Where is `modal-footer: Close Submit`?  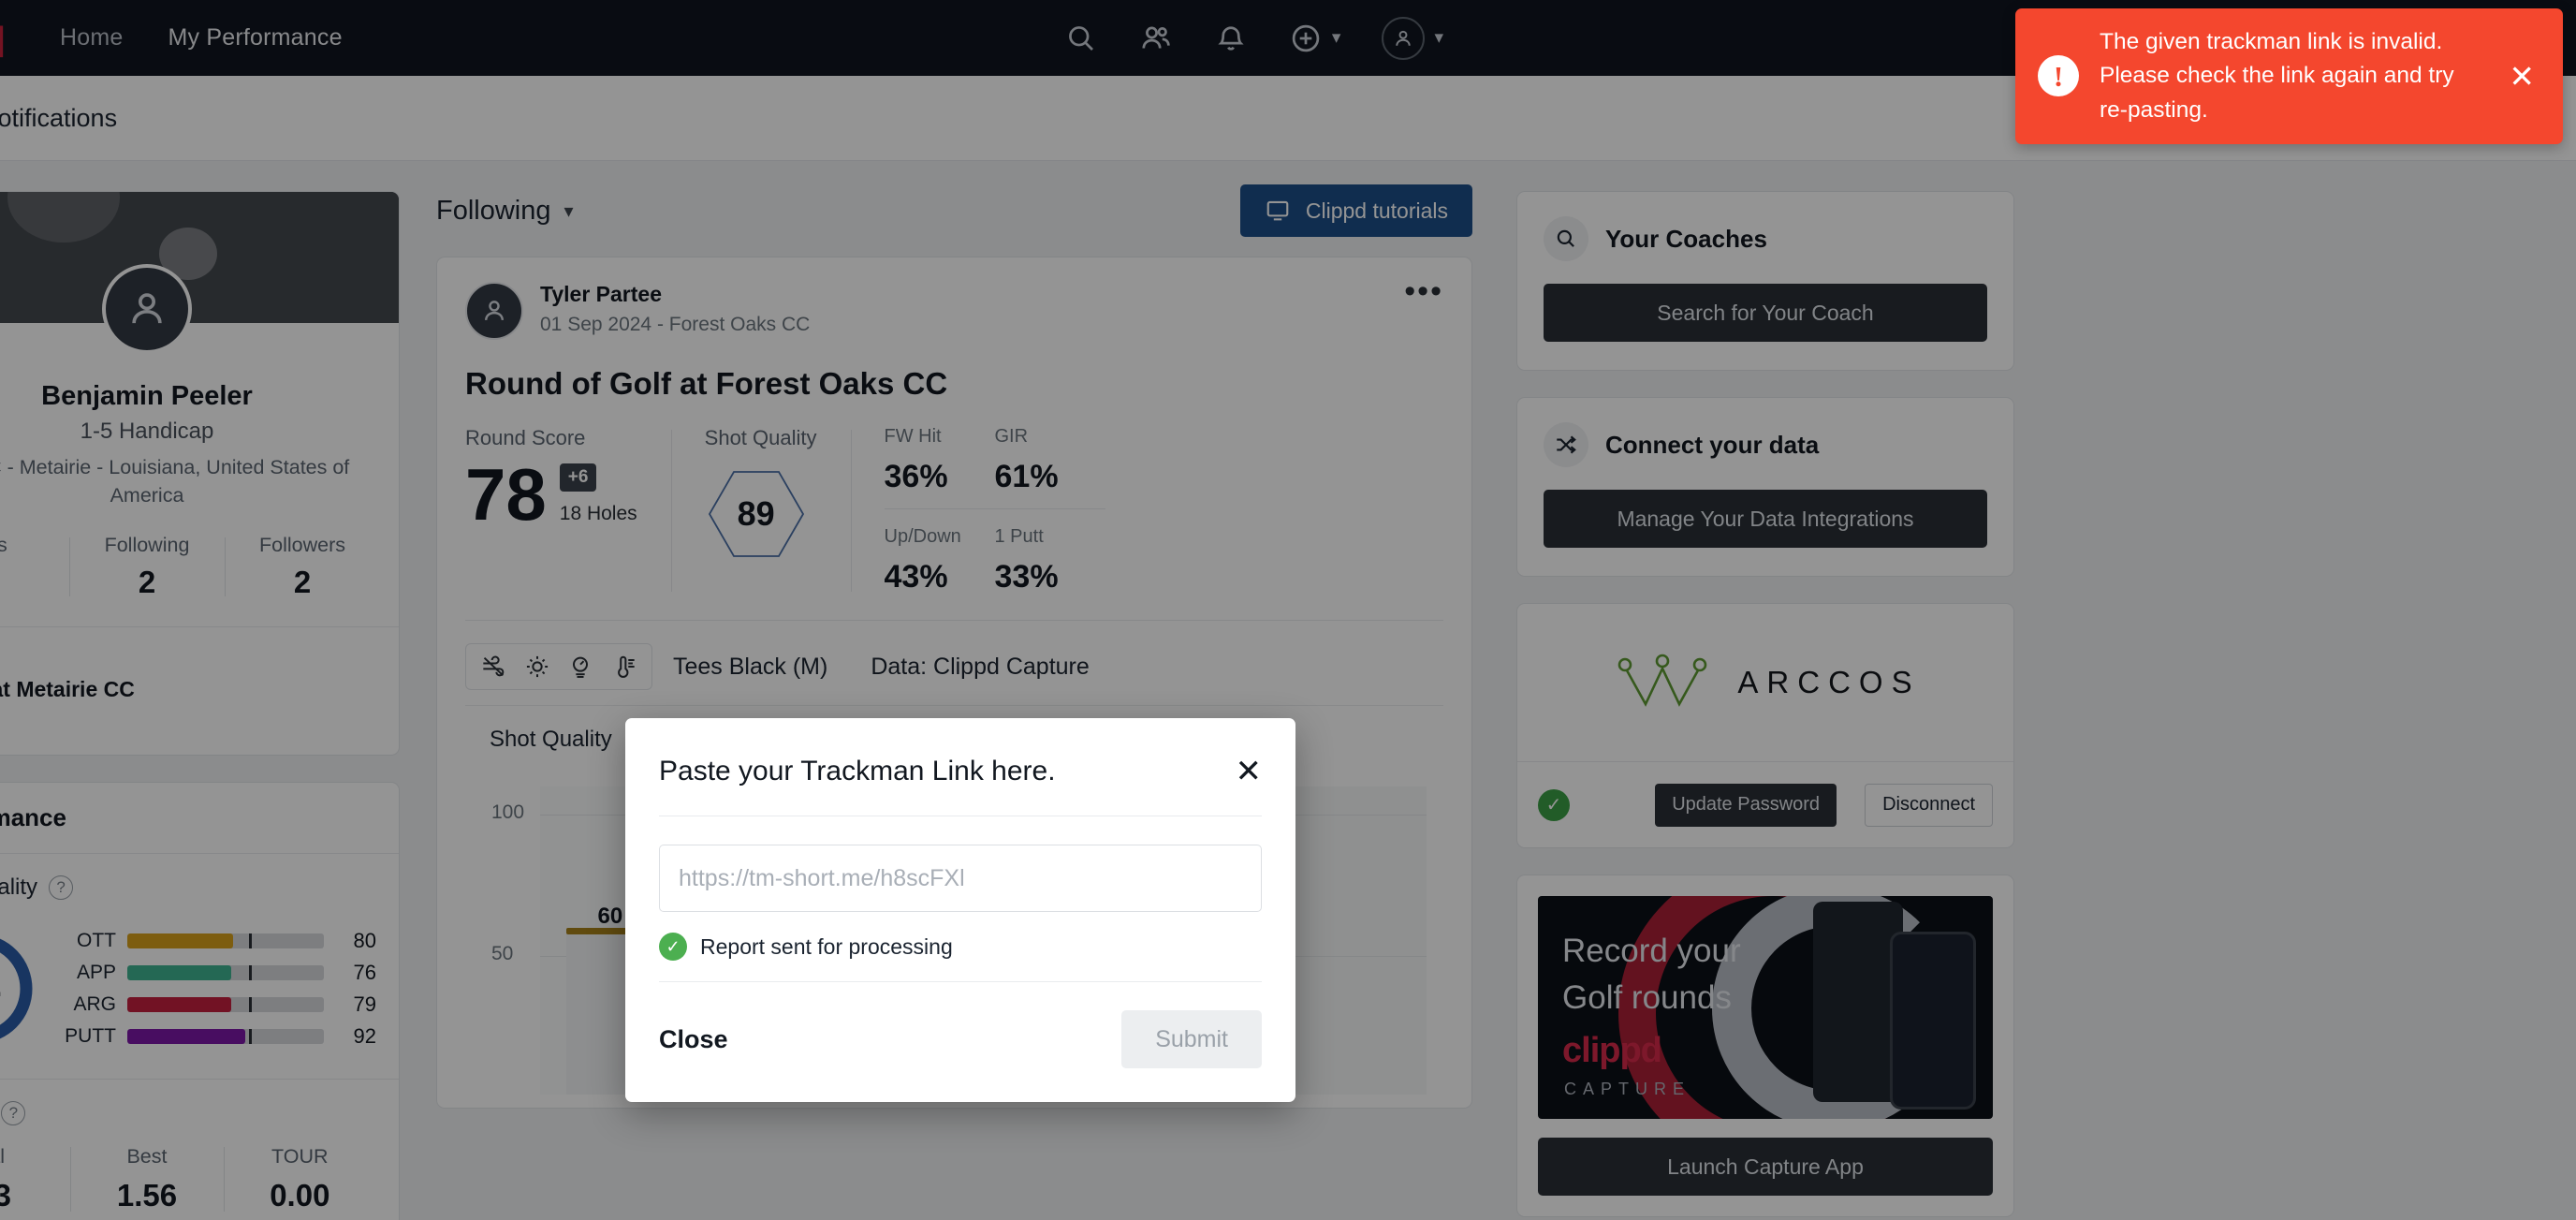 modal-footer: Close Submit is located at coordinates (961, 1042).